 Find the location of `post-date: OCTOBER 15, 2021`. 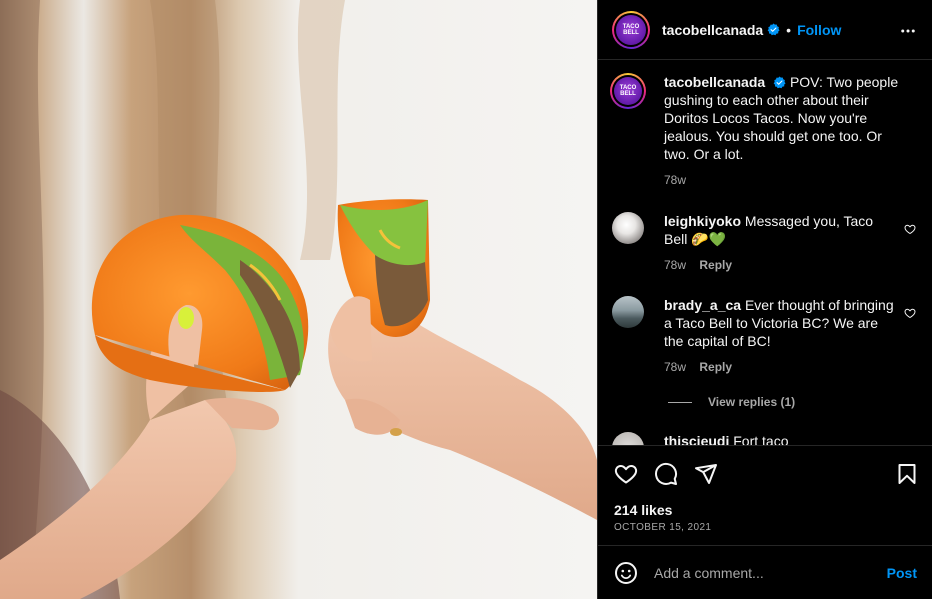

post-date: OCTOBER 15, 2021 is located at coordinates (662, 527).